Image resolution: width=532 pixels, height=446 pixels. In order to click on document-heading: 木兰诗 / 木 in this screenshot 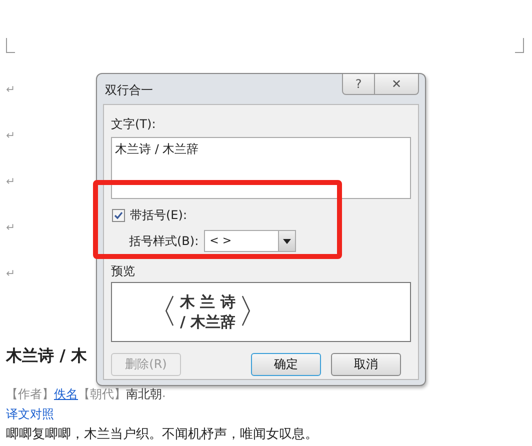, I will do `click(46, 356)`.